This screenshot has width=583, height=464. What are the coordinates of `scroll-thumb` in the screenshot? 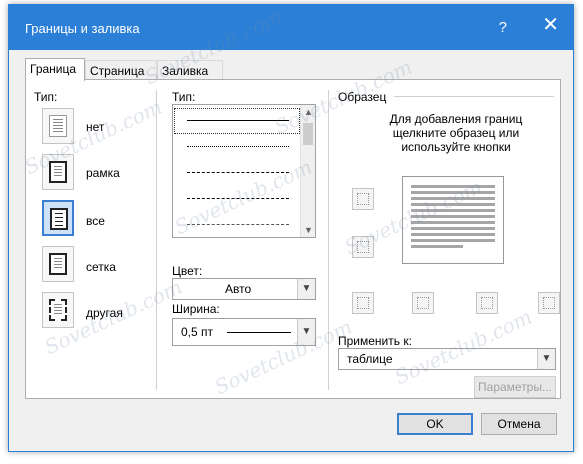 It's located at (308, 134).